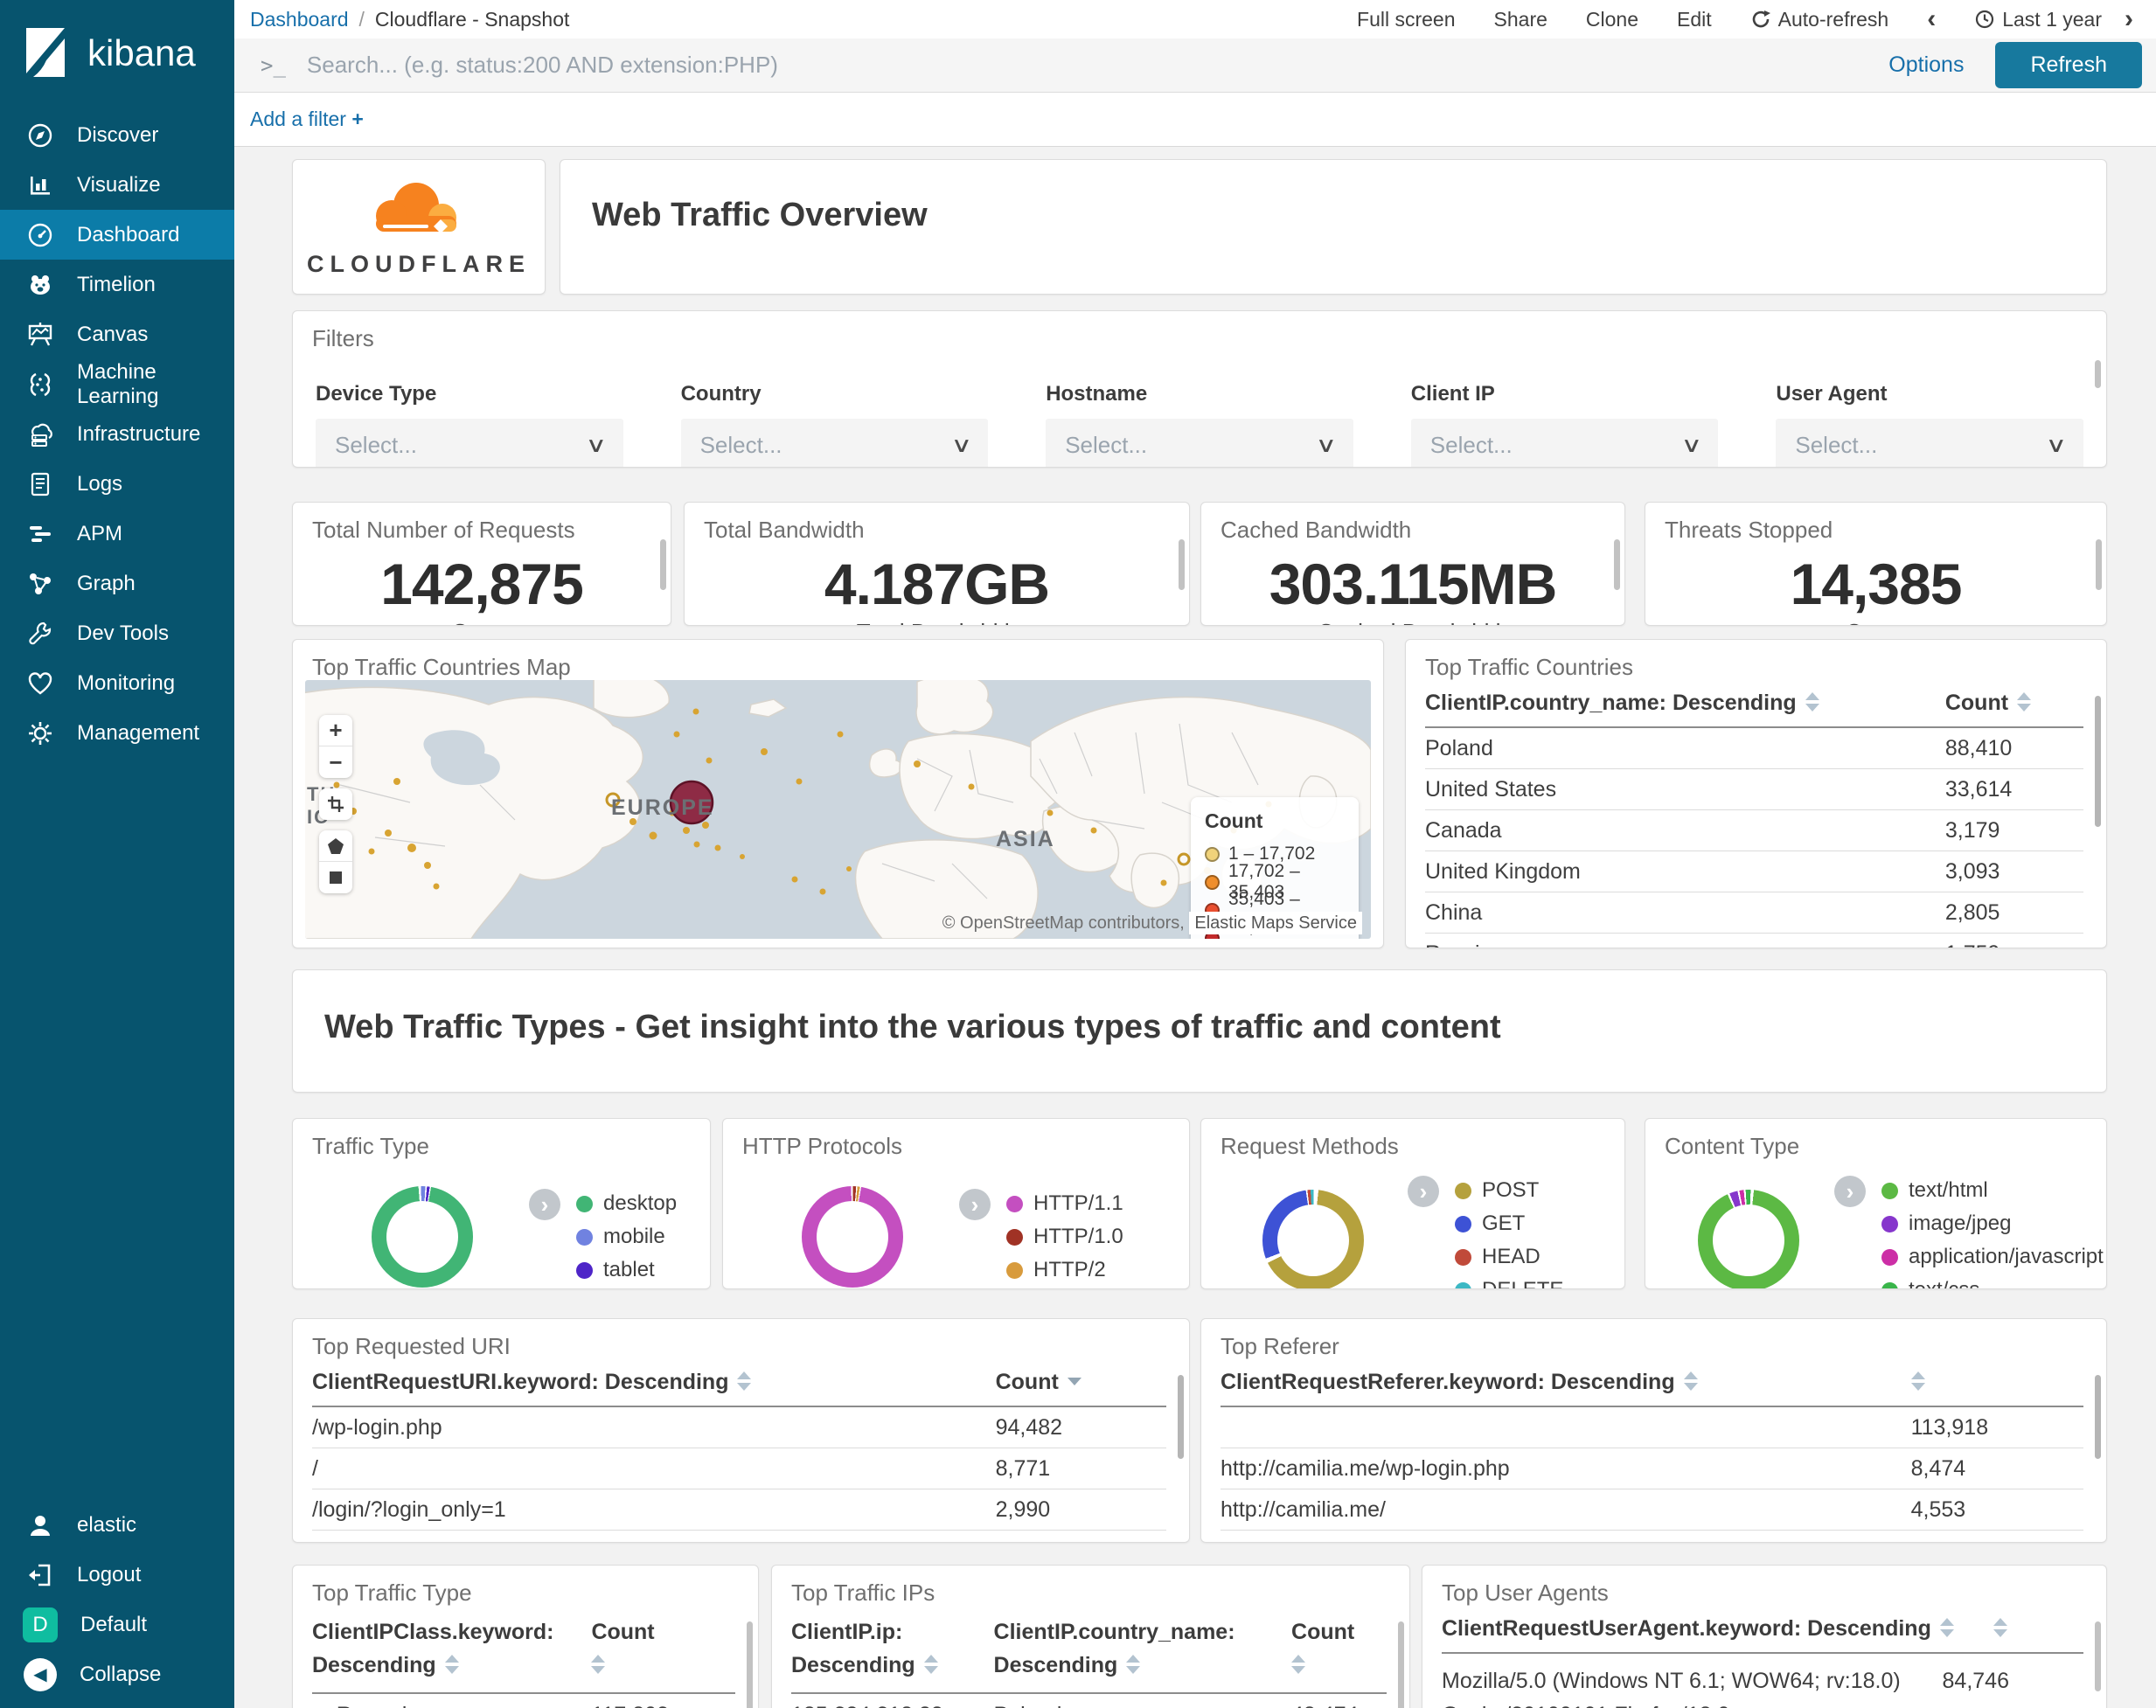 This screenshot has width=2156, height=1708. Describe the element at coordinates (117, 384) in the screenshot. I see `sidebar-item-machine-learning: Machine Learning` at that location.